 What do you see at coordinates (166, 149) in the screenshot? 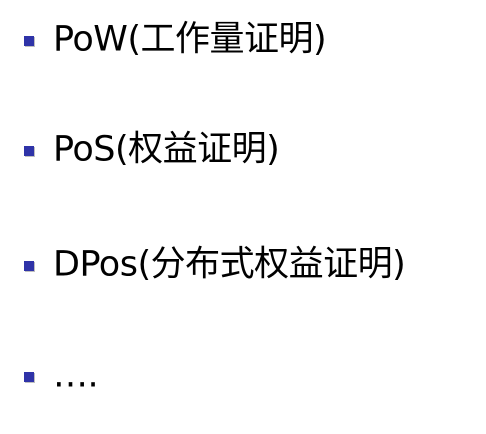
I see `bullet-text-pos: PoS(权益证明)` at bounding box center [166, 149].